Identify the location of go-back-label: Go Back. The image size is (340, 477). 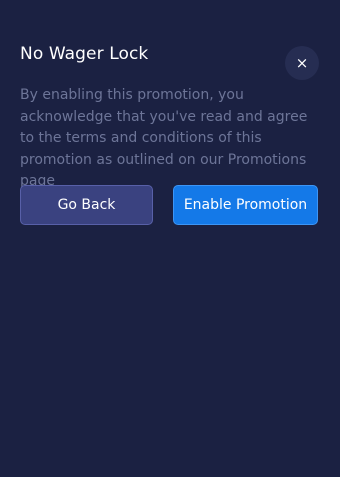
(86, 205).